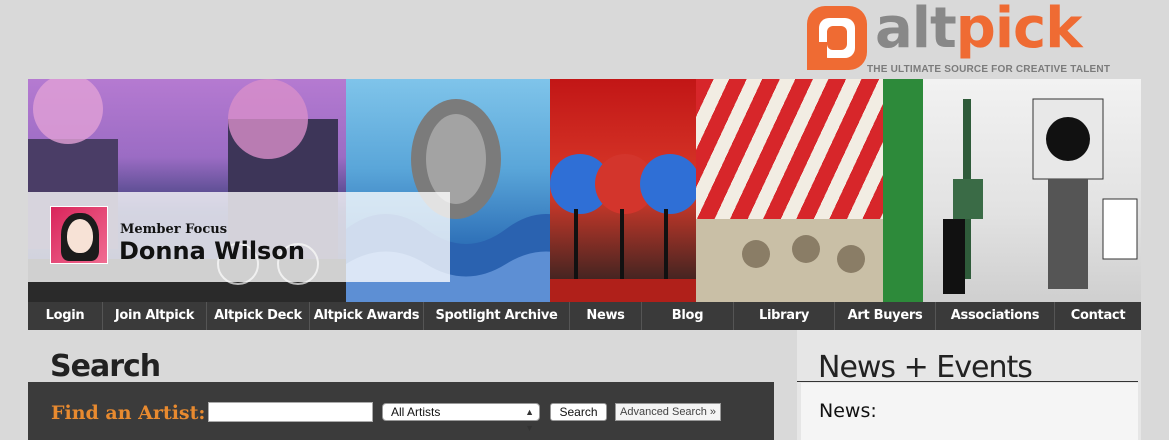 The height and width of the screenshot is (440, 1169). What do you see at coordinates (155, 316) in the screenshot?
I see `nav-join-altpick: Join Altpick` at bounding box center [155, 316].